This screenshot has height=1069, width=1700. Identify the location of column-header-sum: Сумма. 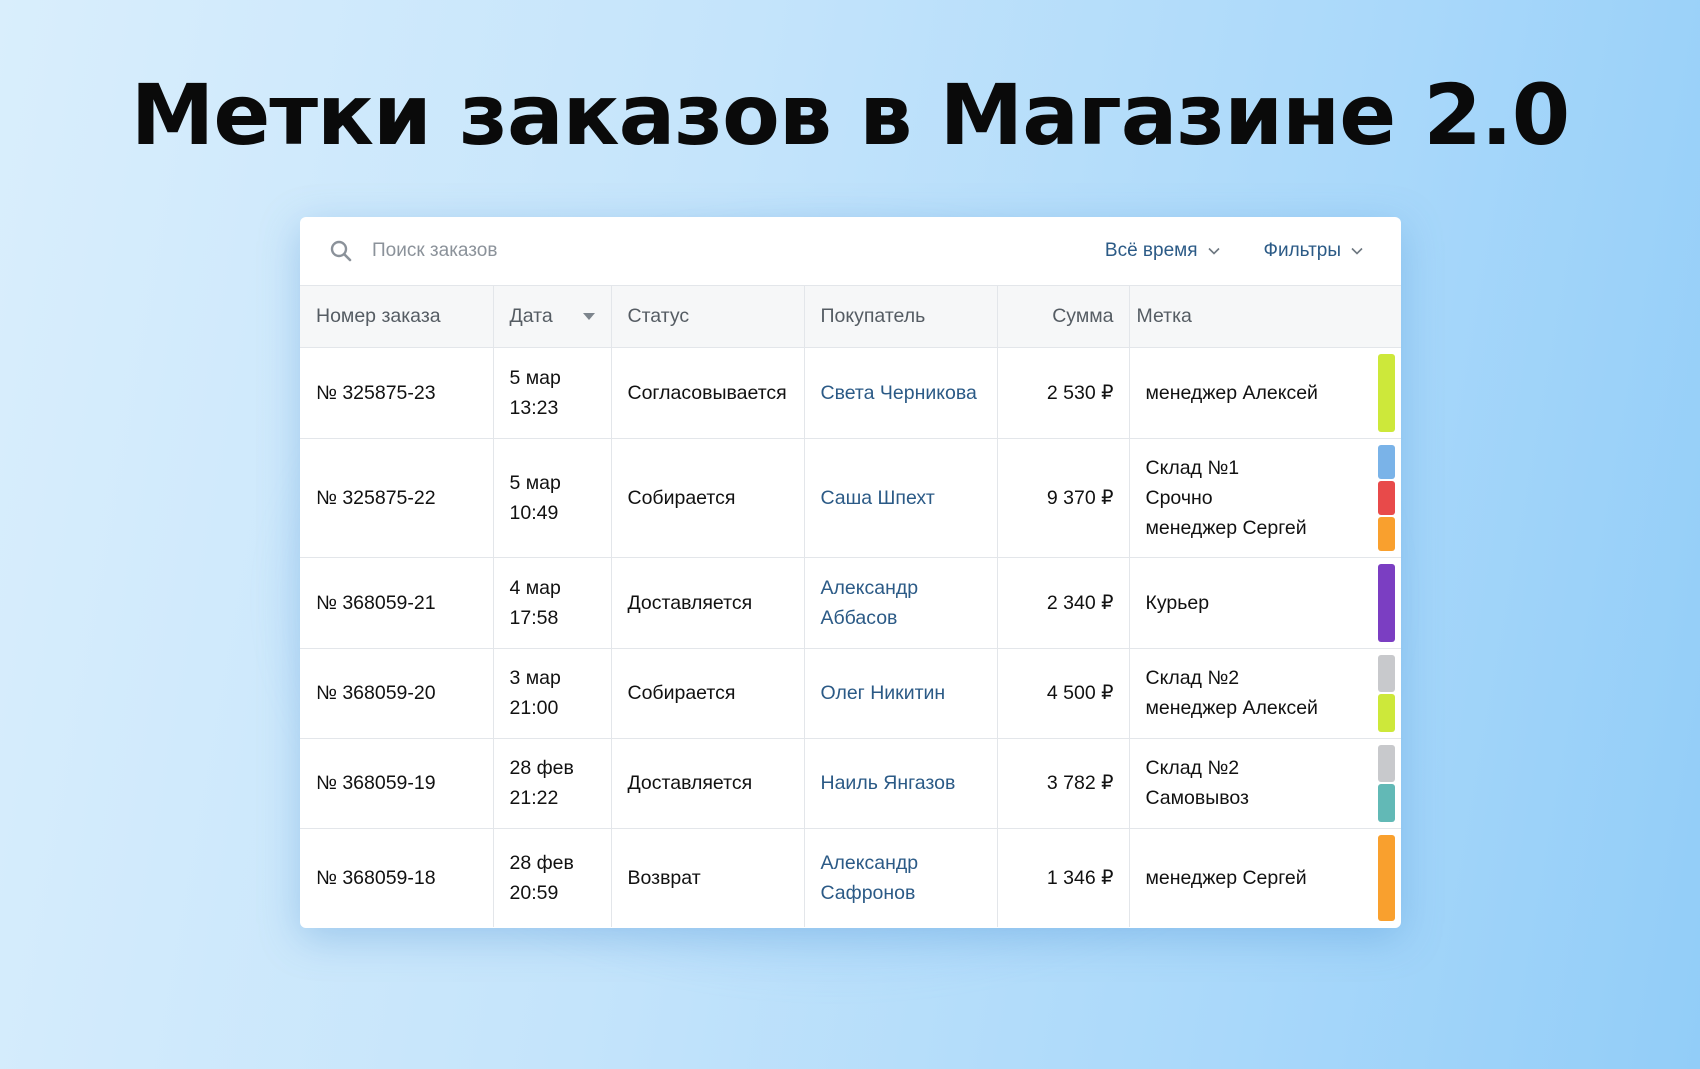
(1063, 317).